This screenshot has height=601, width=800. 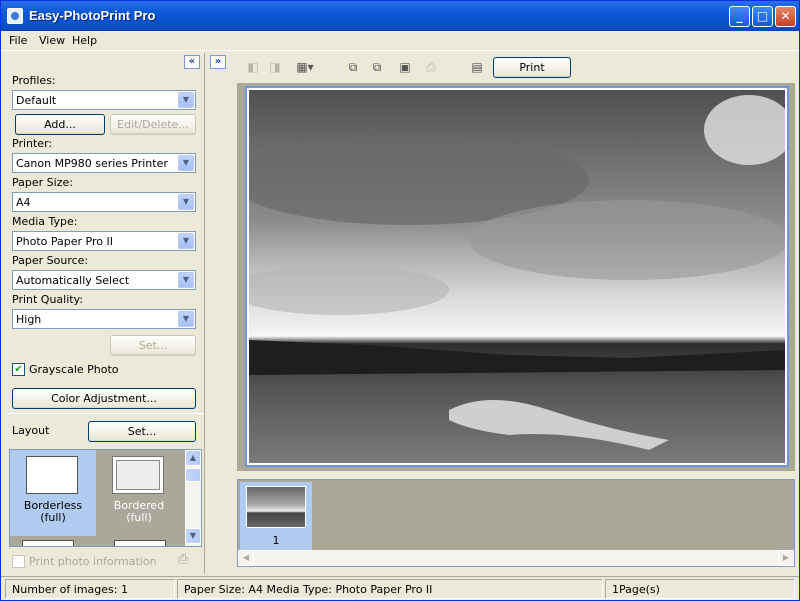 What do you see at coordinates (762, 16) in the screenshot?
I see `maximize-button: □` at bounding box center [762, 16].